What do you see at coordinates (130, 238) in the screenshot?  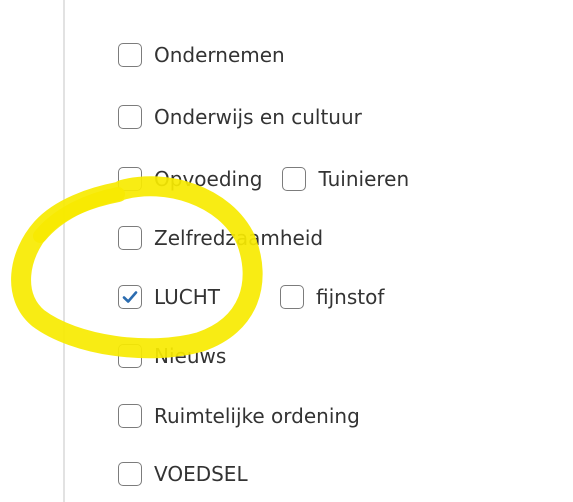 I see `checkbox-zelfredzaamheid` at bounding box center [130, 238].